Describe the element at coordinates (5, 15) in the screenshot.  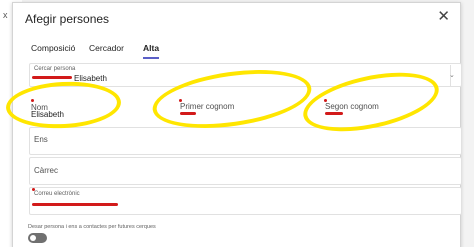
I see `background-glyph: x` at that location.